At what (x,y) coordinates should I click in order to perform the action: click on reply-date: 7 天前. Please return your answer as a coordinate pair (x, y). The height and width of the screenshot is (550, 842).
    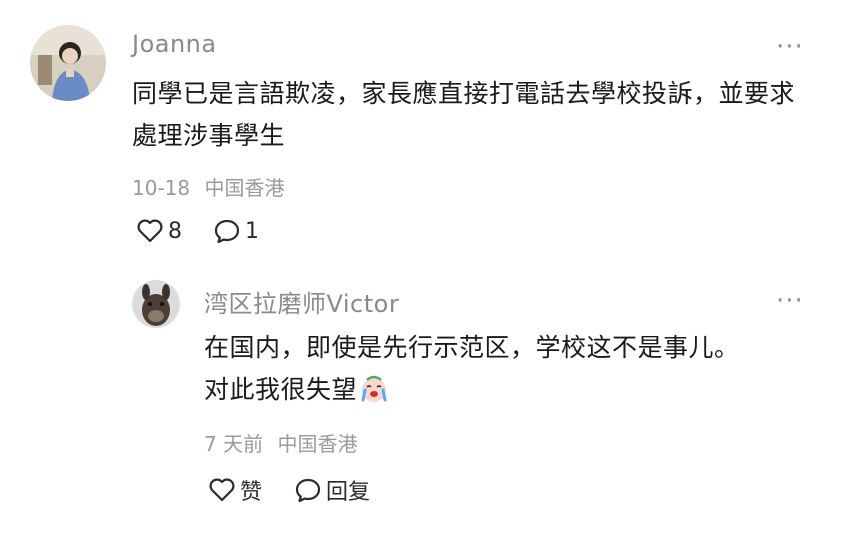
    Looking at the image, I should click on (234, 444).